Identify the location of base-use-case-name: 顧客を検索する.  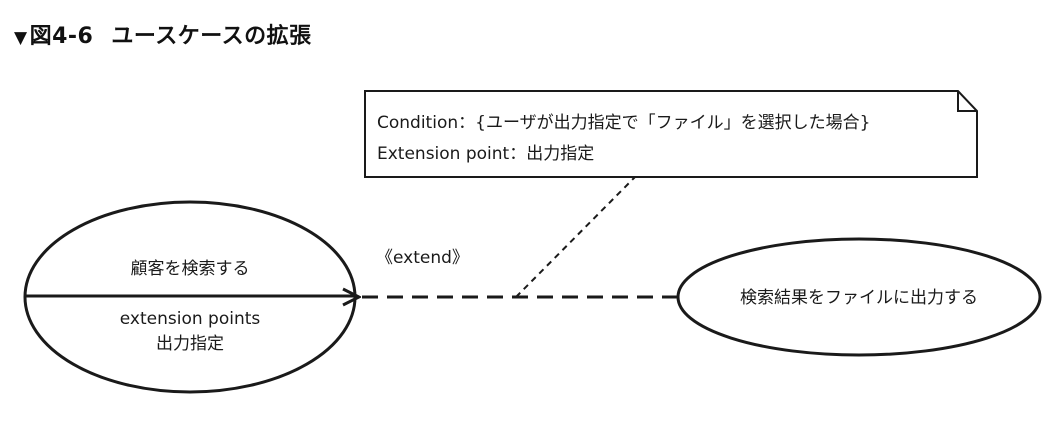
(190, 269).